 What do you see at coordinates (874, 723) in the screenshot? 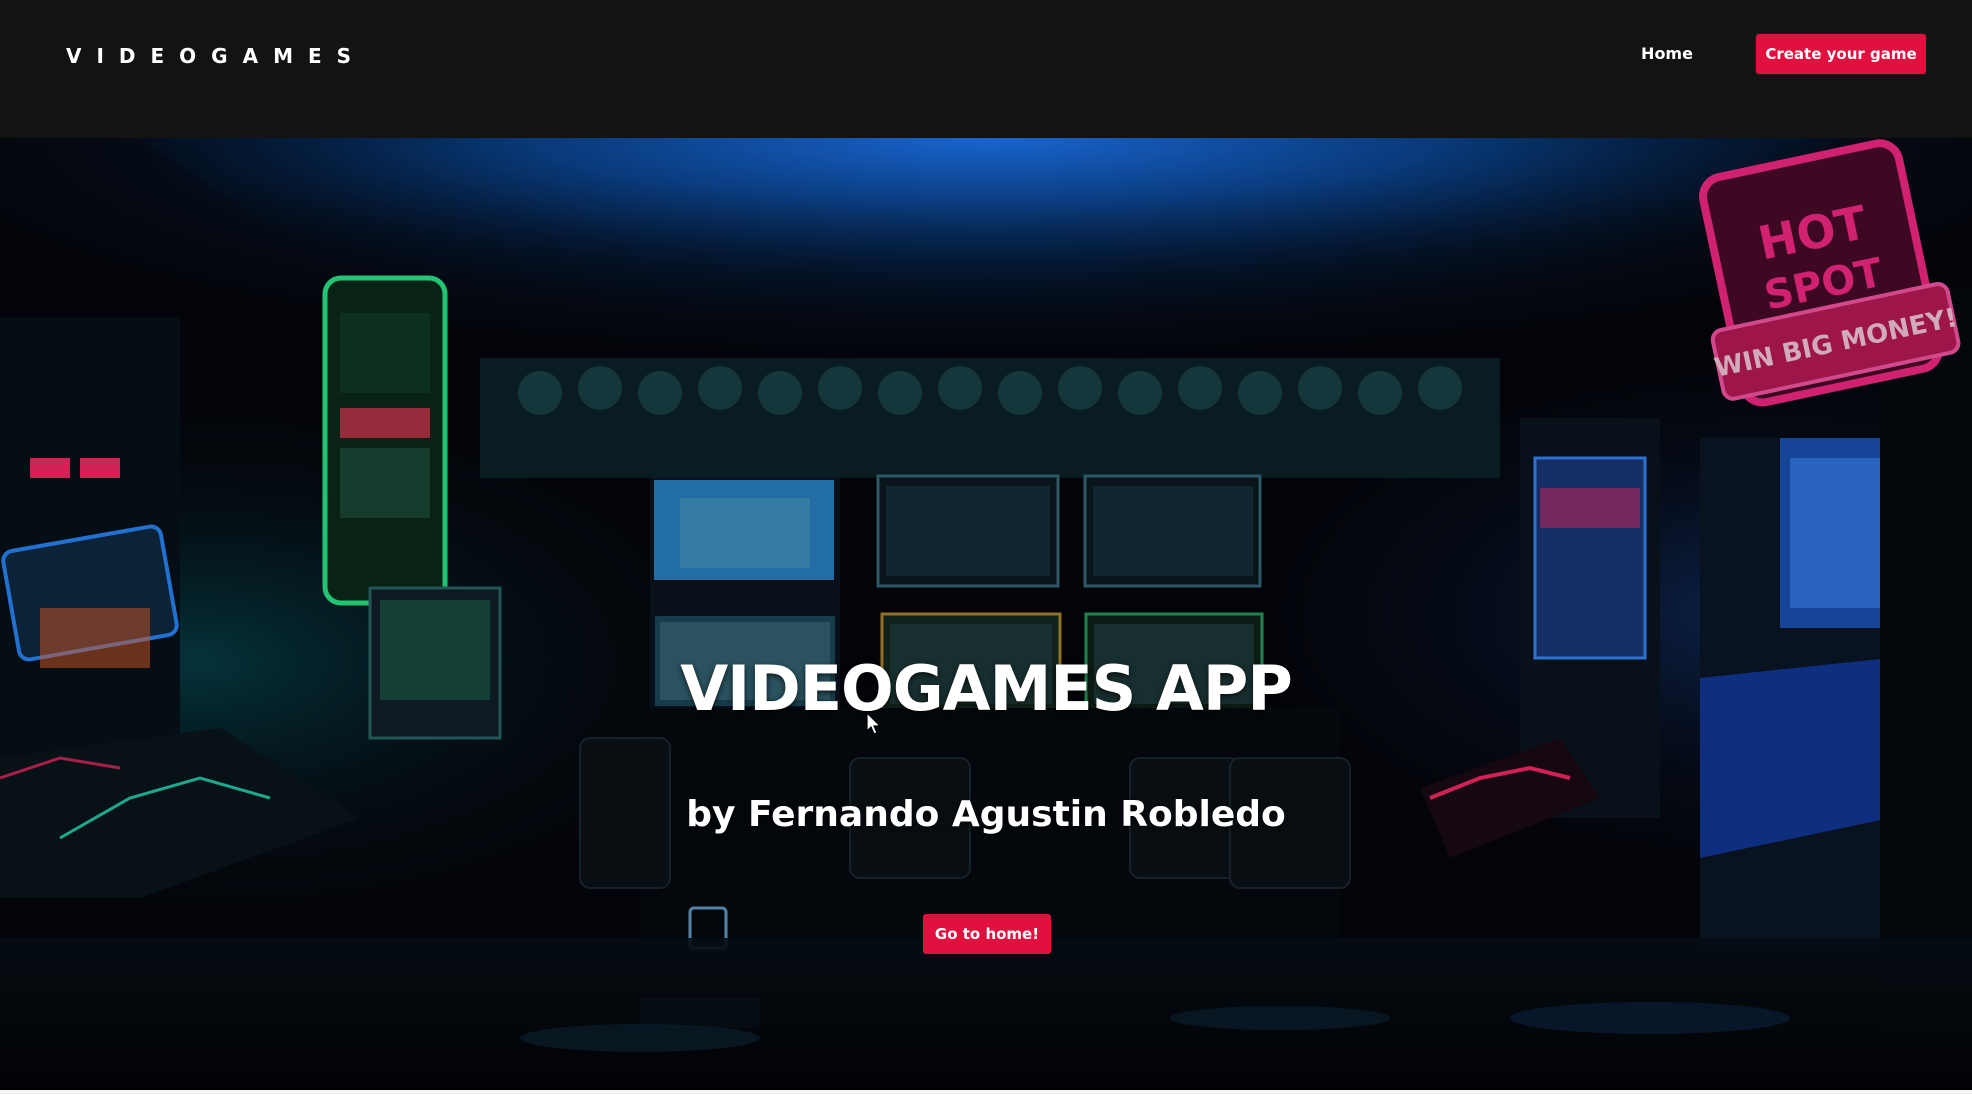
I see `mouse-pointer-icon` at bounding box center [874, 723].